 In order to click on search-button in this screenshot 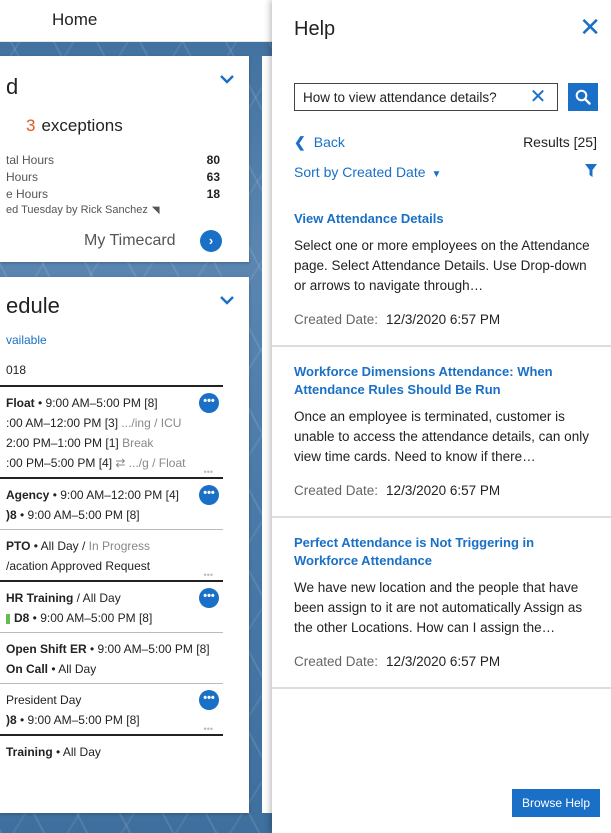, I will do `click(583, 97)`.